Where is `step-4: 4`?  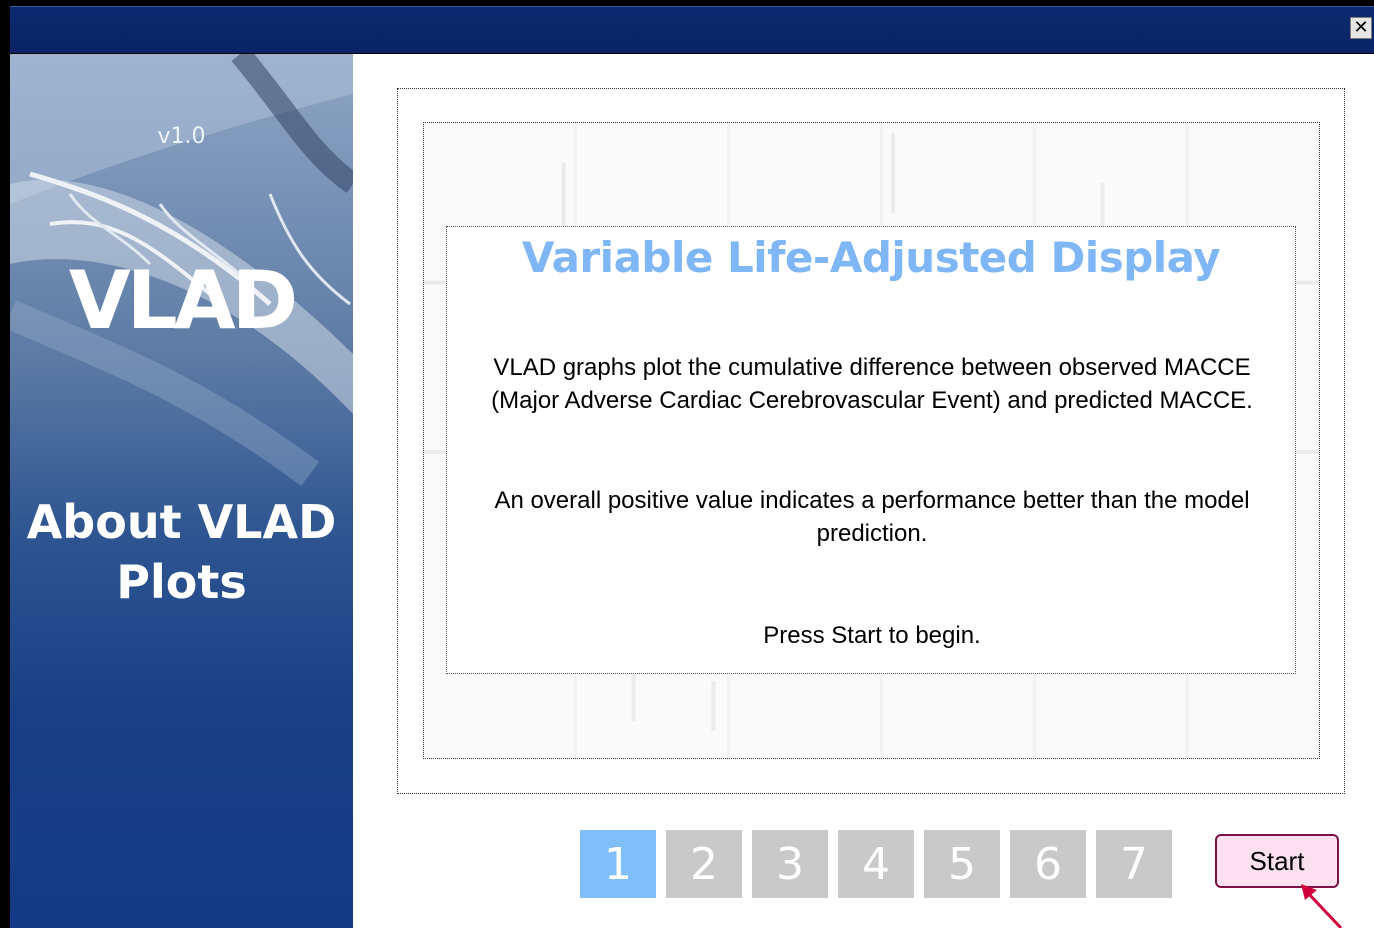 step-4: 4 is located at coordinates (876, 864).